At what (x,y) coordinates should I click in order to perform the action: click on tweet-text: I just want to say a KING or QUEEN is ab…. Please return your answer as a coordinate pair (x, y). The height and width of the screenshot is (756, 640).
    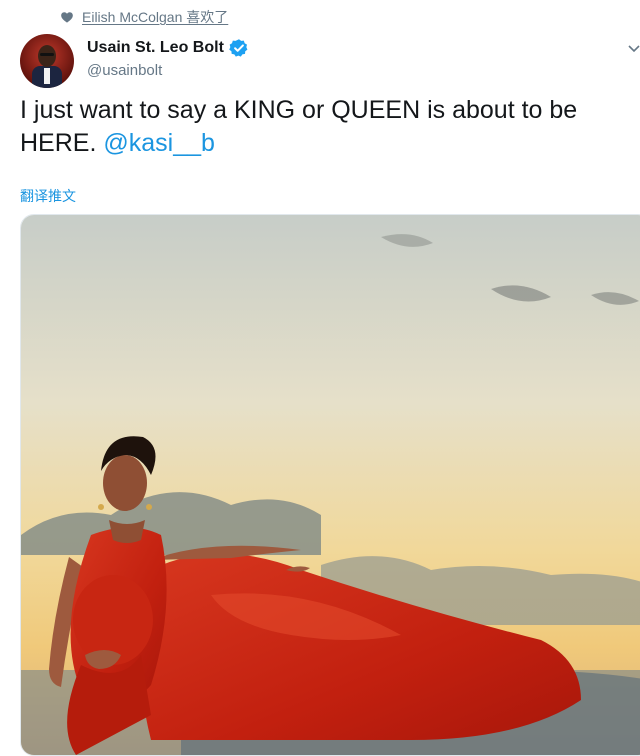
    Looking at the image, I should click on (330, 127).